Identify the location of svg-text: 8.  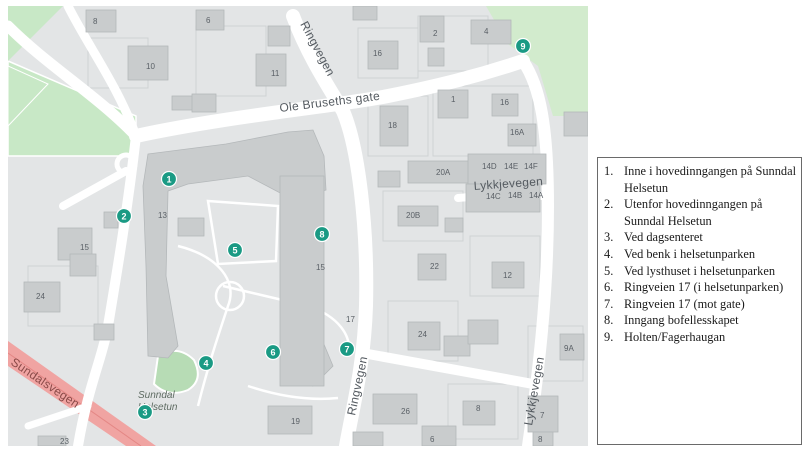
(321, 234).